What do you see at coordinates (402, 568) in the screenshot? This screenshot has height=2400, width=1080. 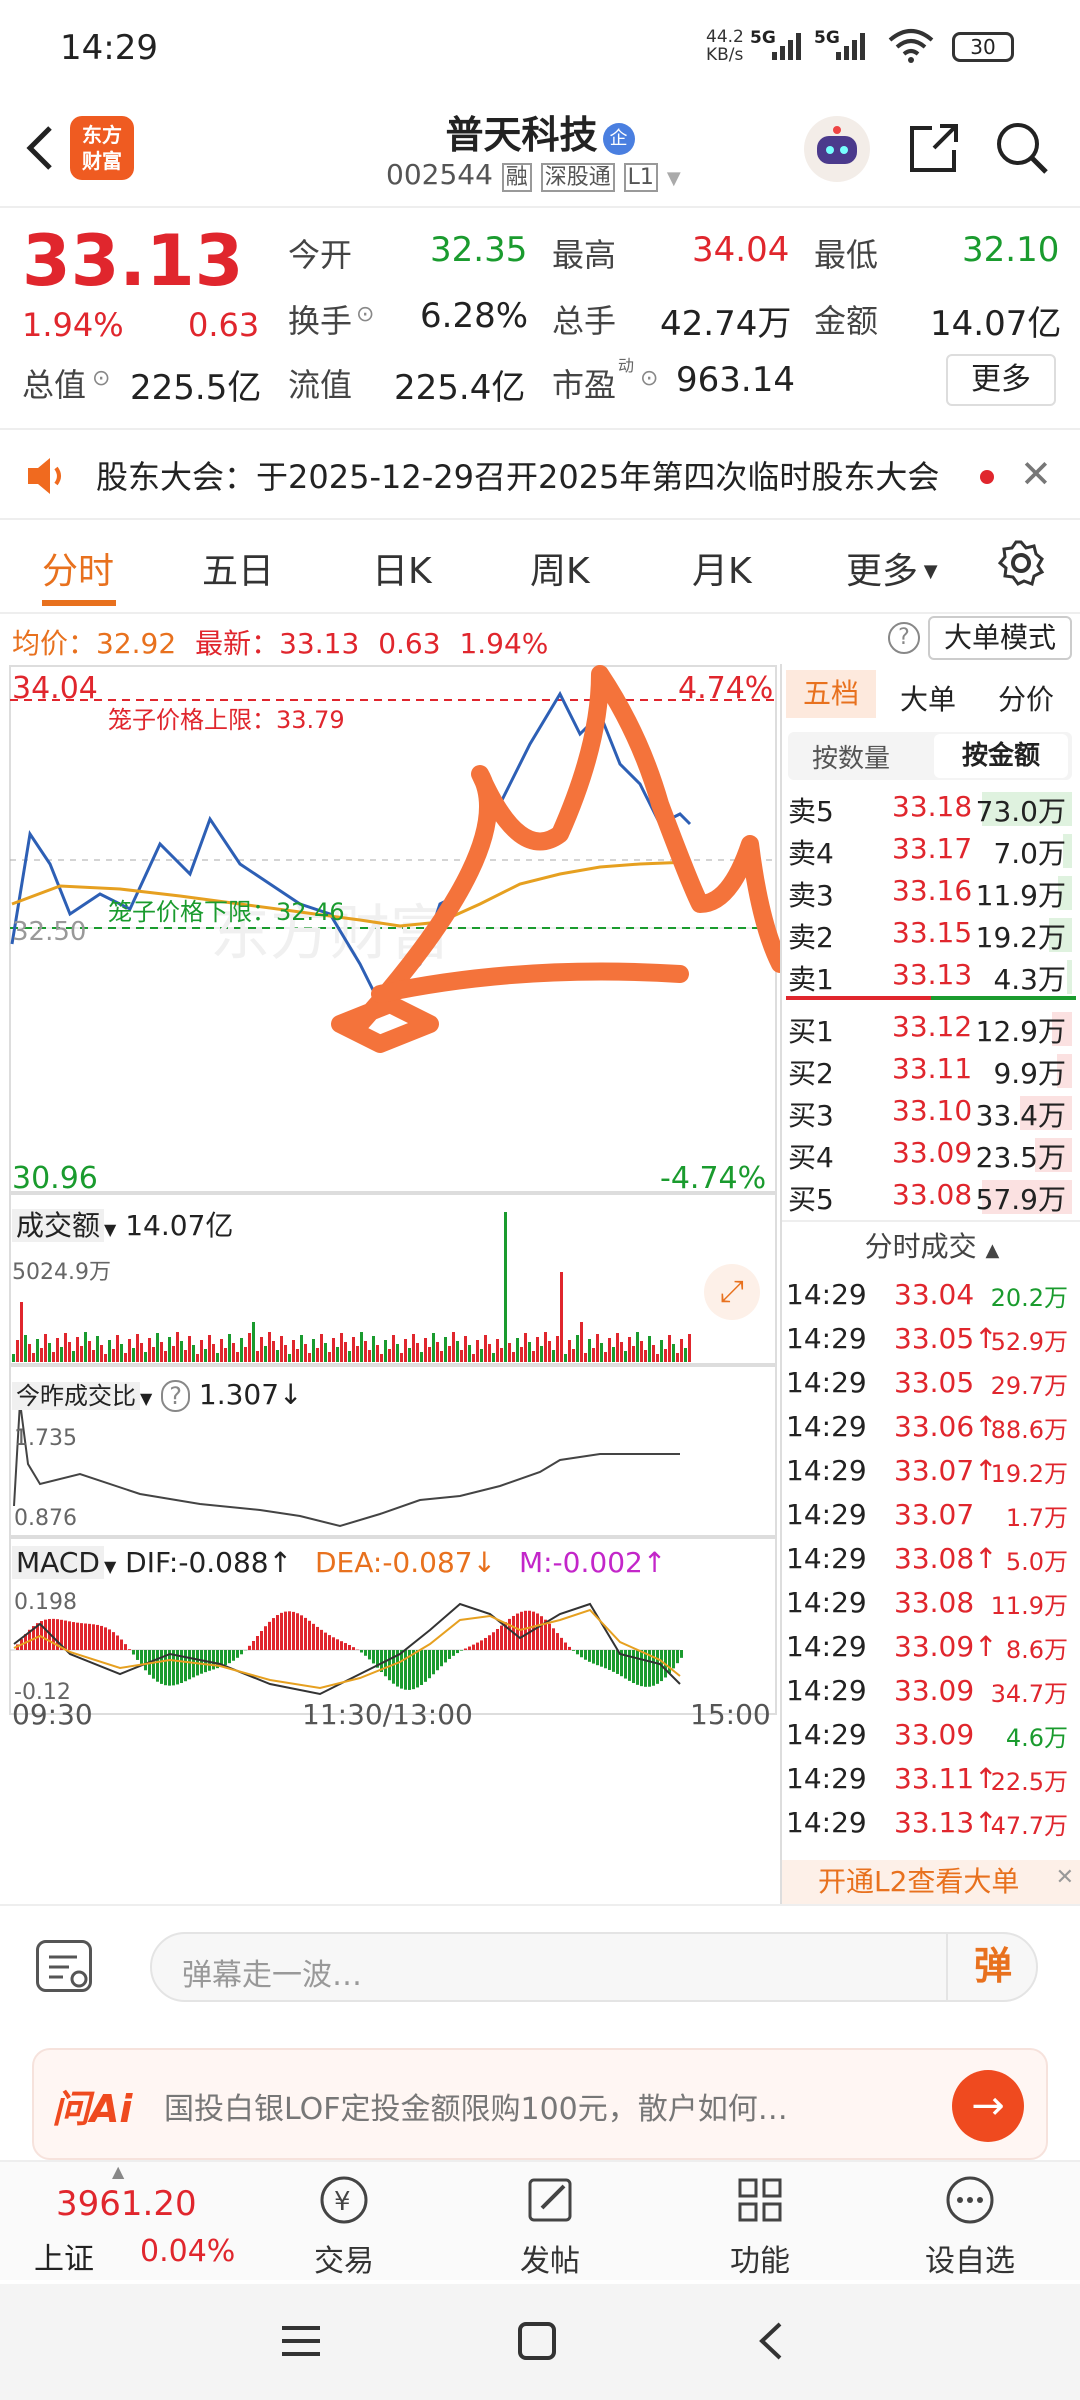 I see `tab-daily-k: 日K` at bounding box center [402, 568].